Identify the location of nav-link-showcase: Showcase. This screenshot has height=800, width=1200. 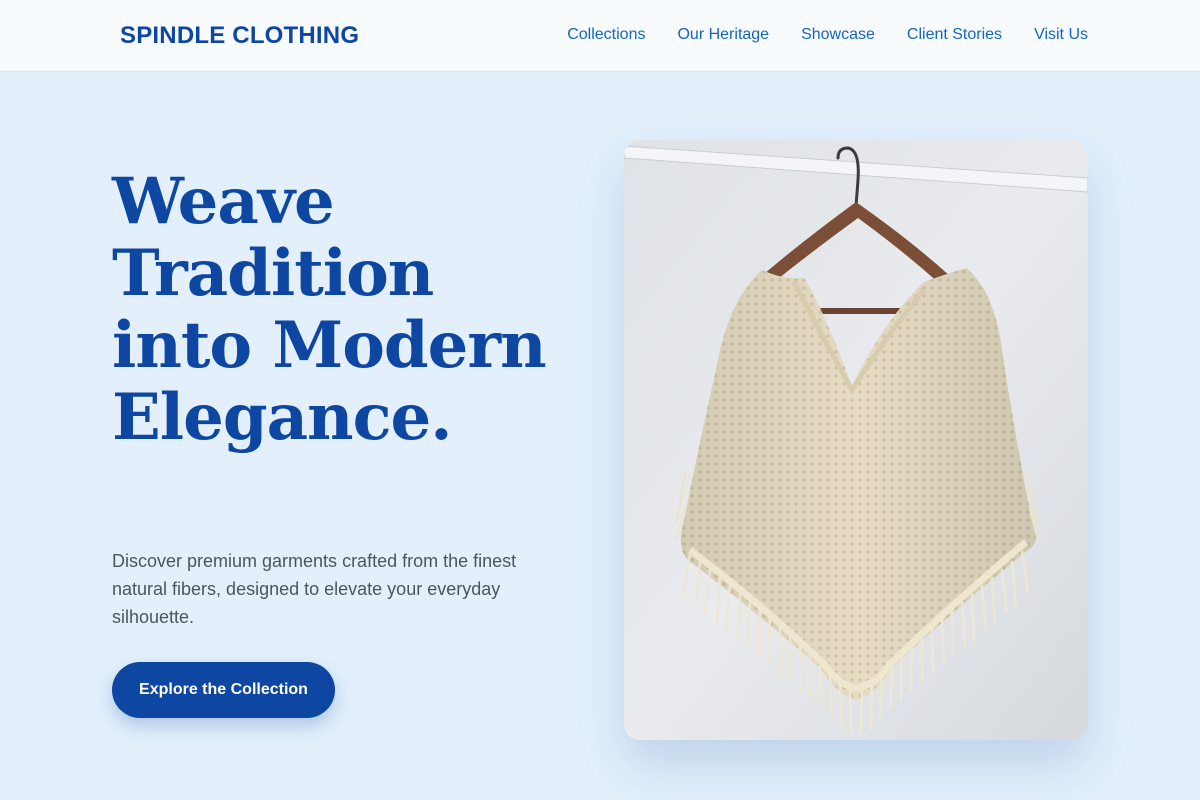
(838, 35).